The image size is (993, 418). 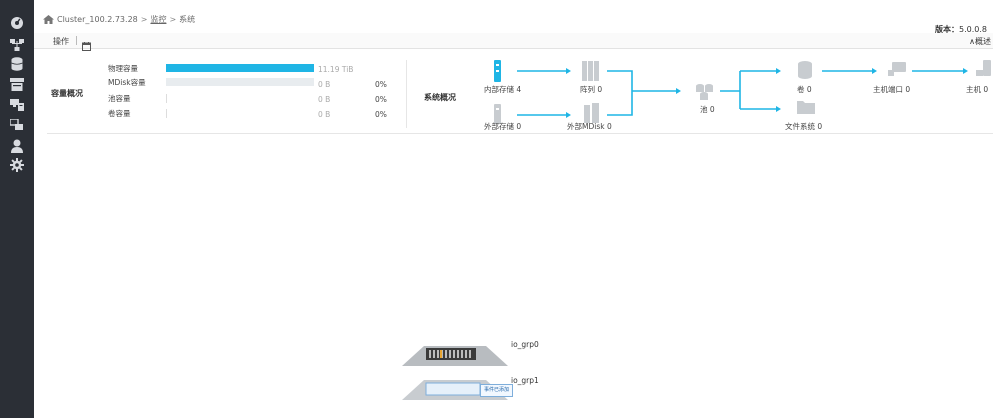 What do you see at coordinates (525, 380) in the screenshot?
I see `io-group-1-label: io_grp1` at bounding box center [525, 380].